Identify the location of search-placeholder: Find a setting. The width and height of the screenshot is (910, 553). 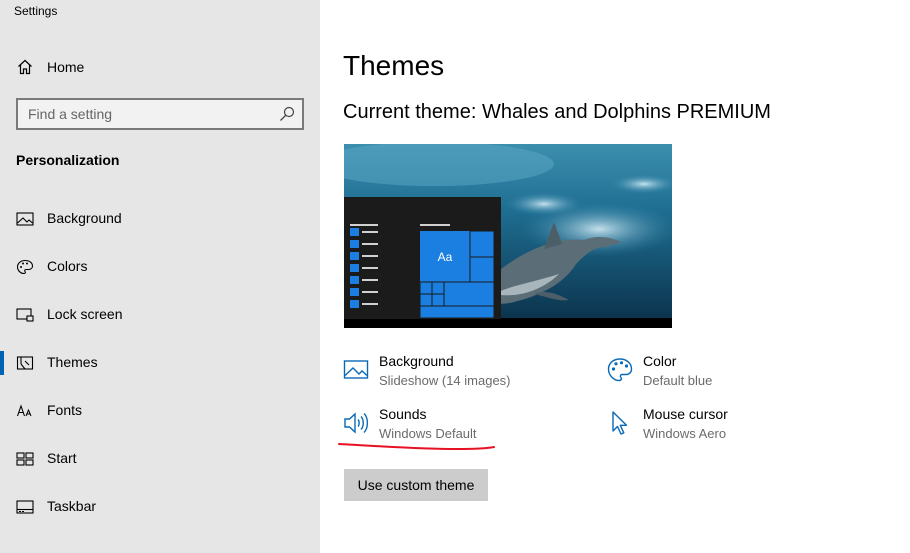
(70, 114).